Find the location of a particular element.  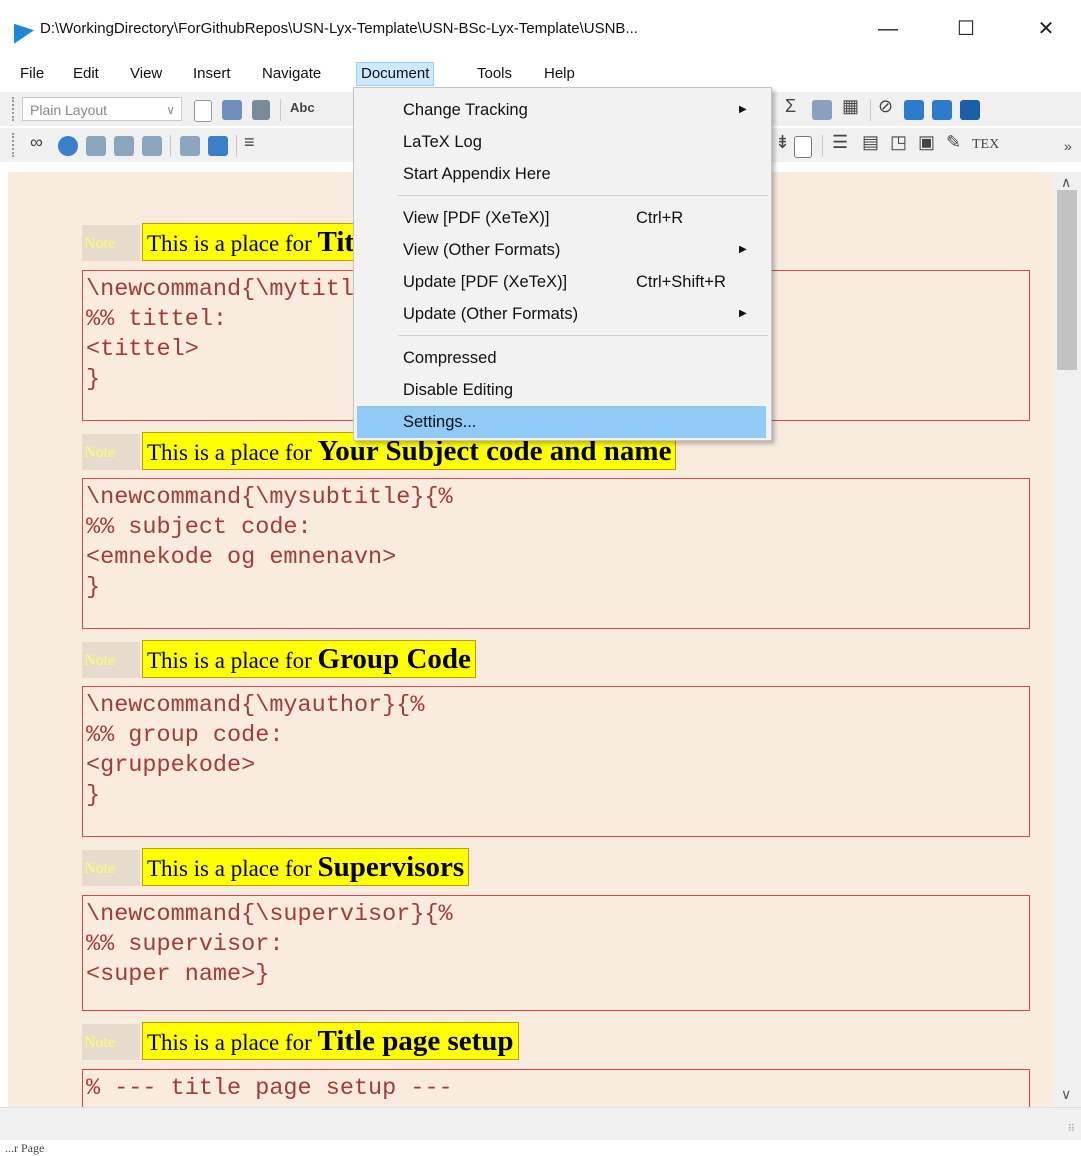

scroll-thumb is located at coordinates (1067, 280).